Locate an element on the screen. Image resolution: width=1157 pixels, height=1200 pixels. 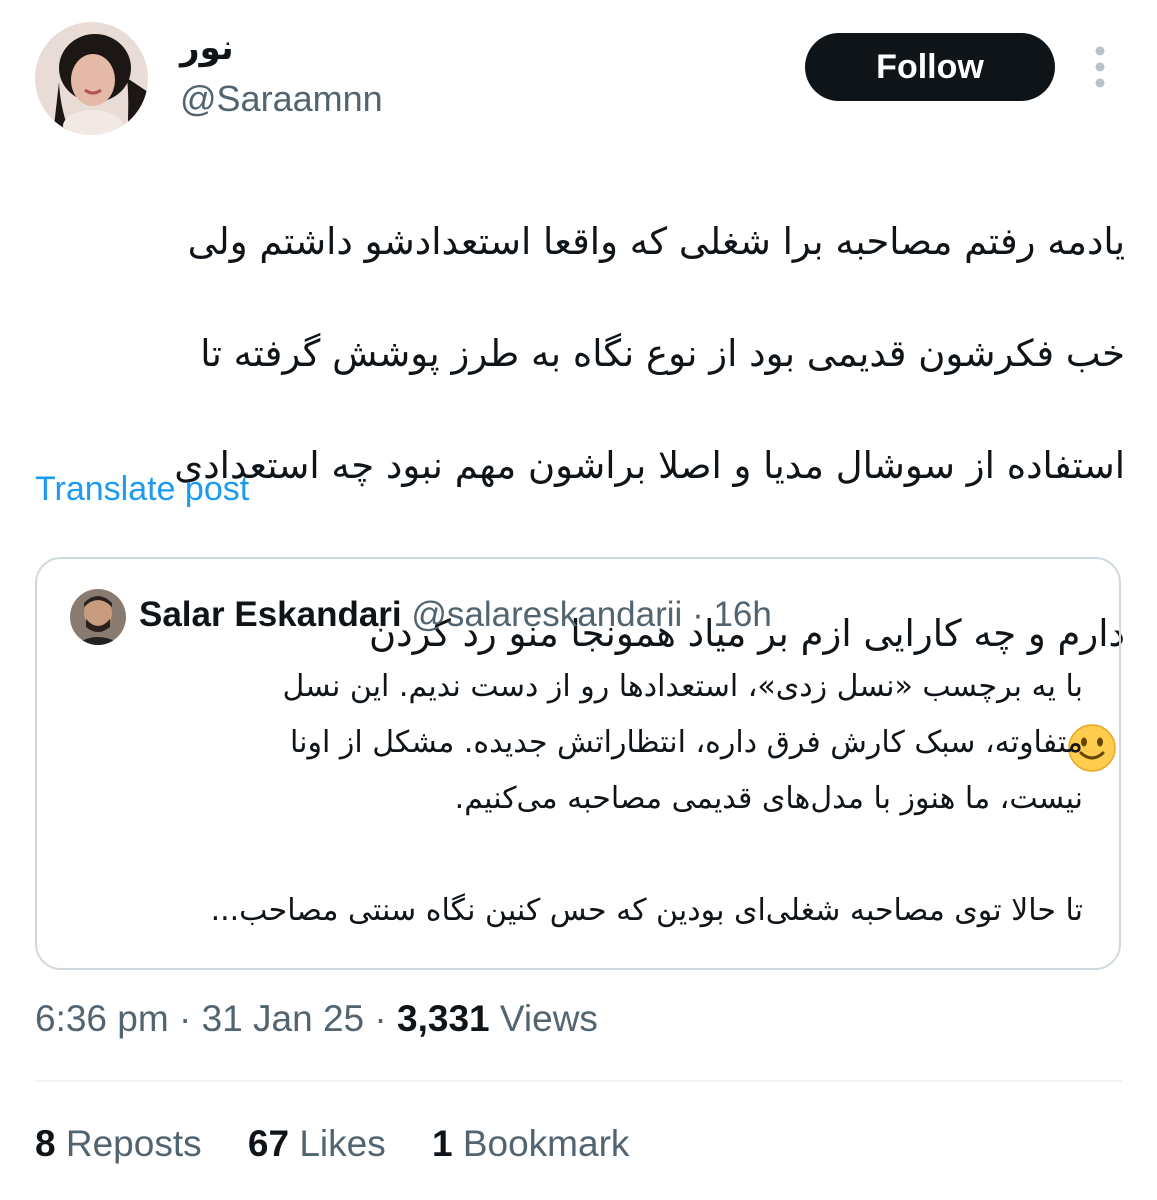
reposts-count: 8 is located at coordinates (45, 1143).